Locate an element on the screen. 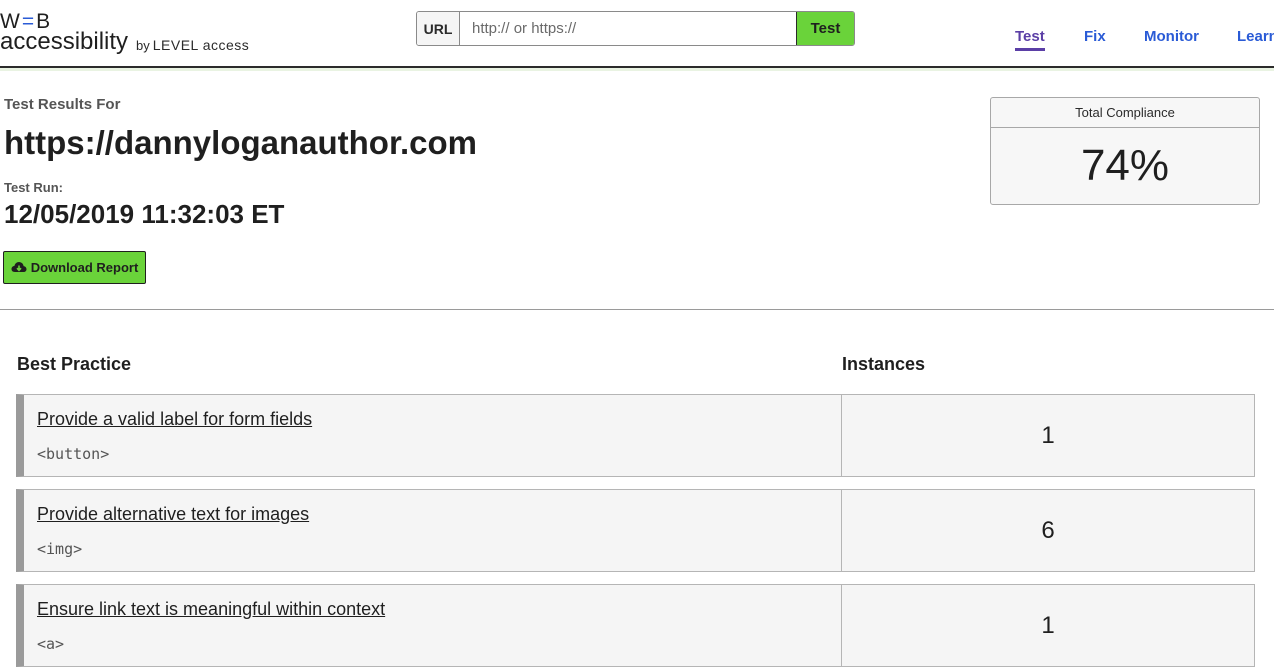 The height and width of the screenshot is (672, 1274). download-report-button: Download Report is located at coordinates (74, 267).